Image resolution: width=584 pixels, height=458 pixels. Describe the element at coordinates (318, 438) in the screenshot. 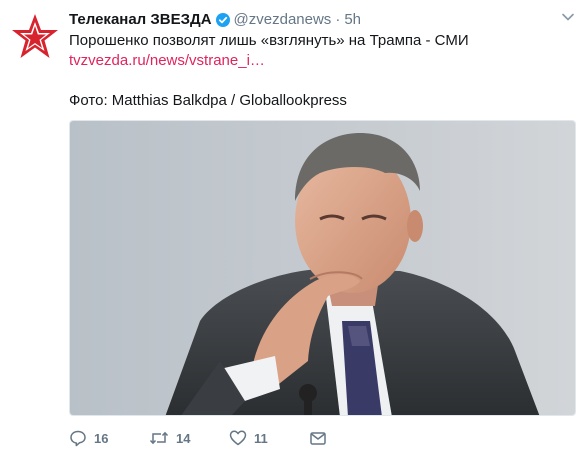

I see `direct-message-icon` at that location.